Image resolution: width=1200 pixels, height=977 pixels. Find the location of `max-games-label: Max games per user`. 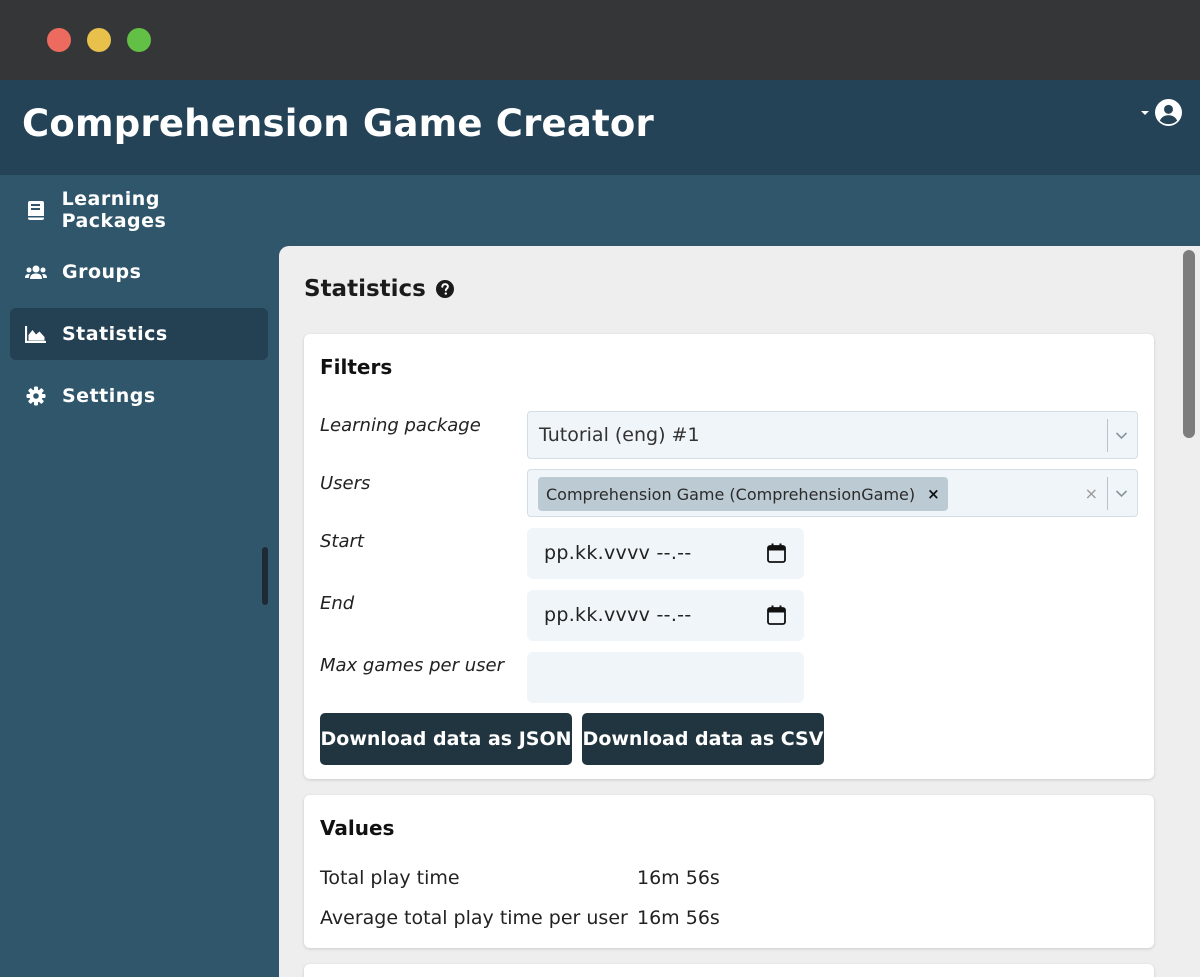

max-games-label: Max games per user is located at coordinates (412, 665).